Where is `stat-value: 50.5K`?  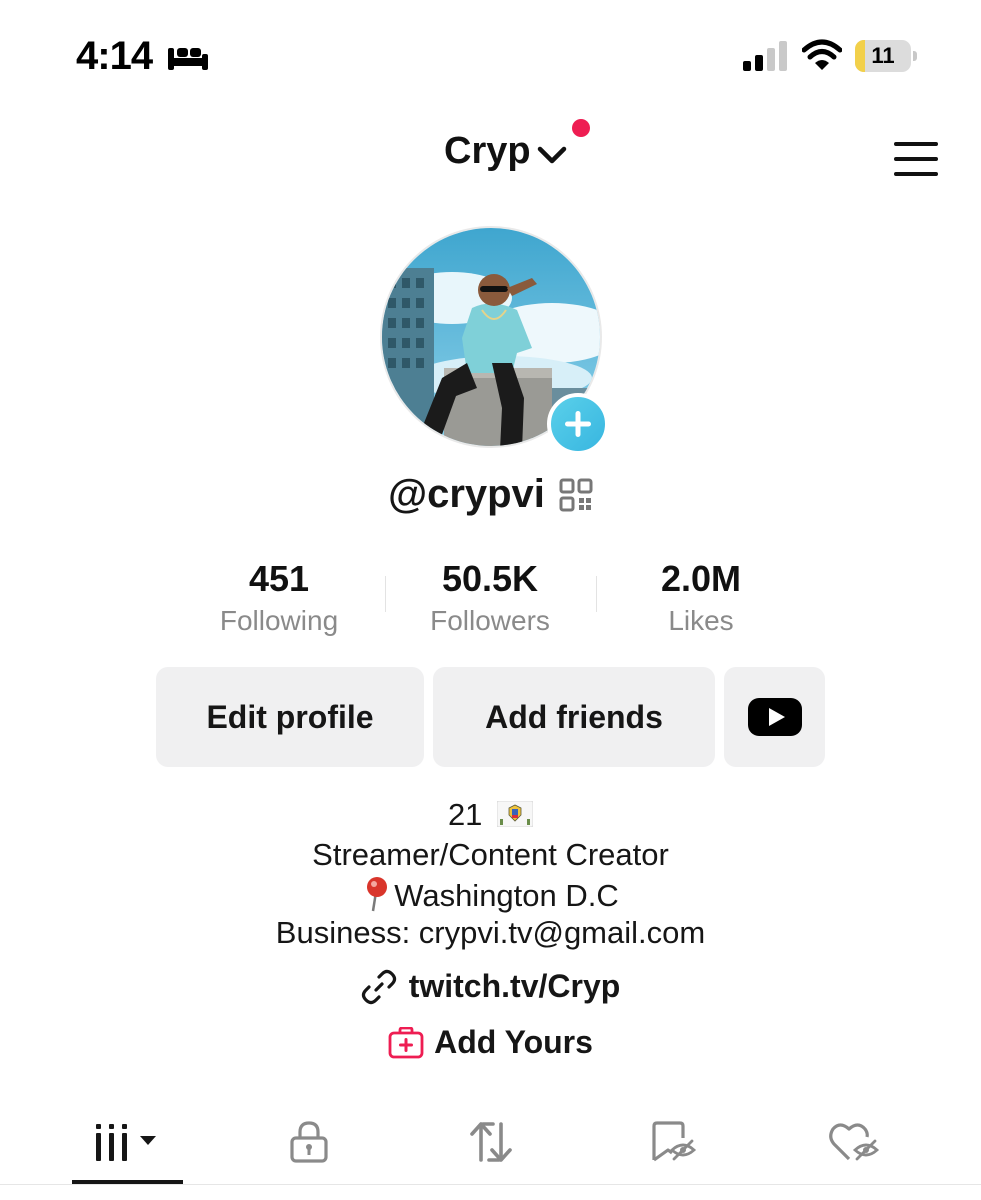 stat-value: 50.5K is located at coordinates (490, 578).